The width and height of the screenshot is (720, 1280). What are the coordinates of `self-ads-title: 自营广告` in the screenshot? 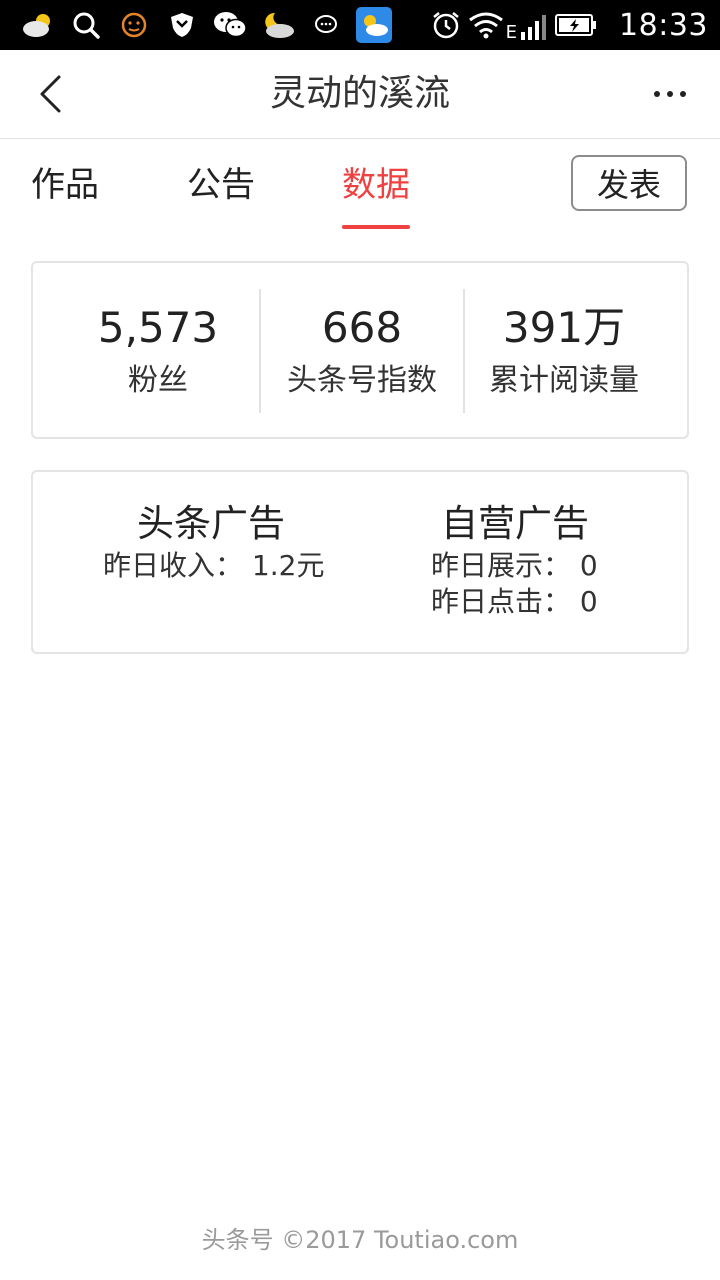 It's located at (515, 523).